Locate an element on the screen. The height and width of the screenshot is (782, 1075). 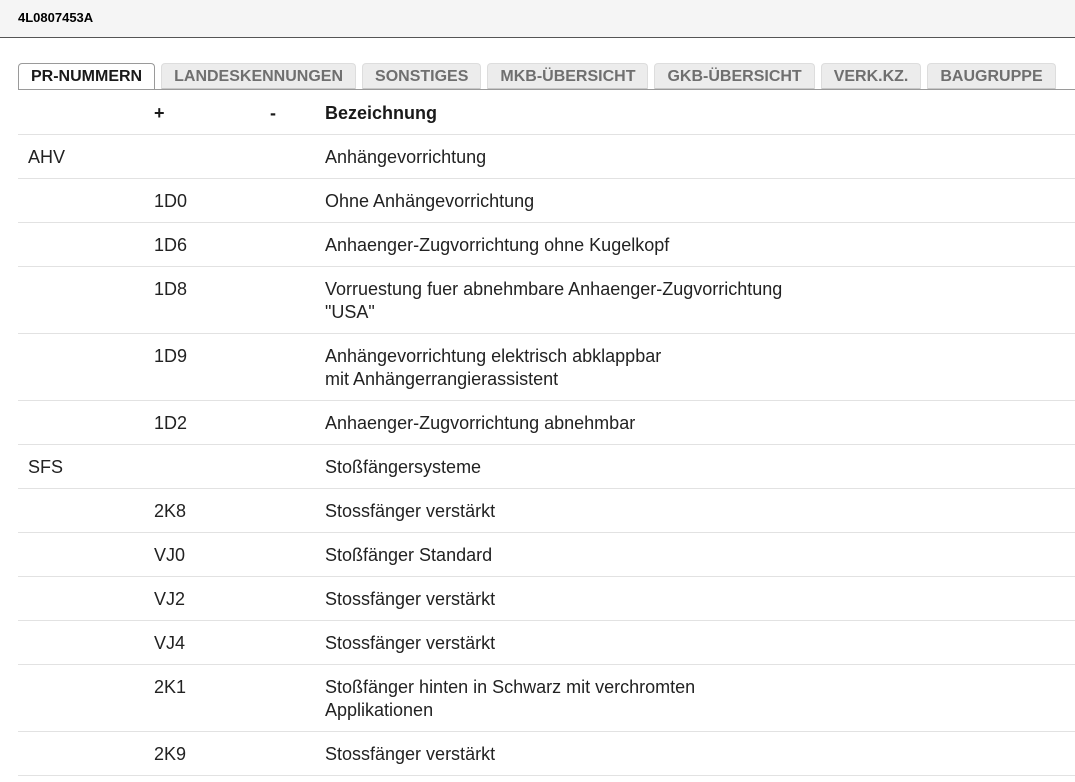
table-row: VJ0 Stoßfänger Standard is located at coordinates (546, 555).